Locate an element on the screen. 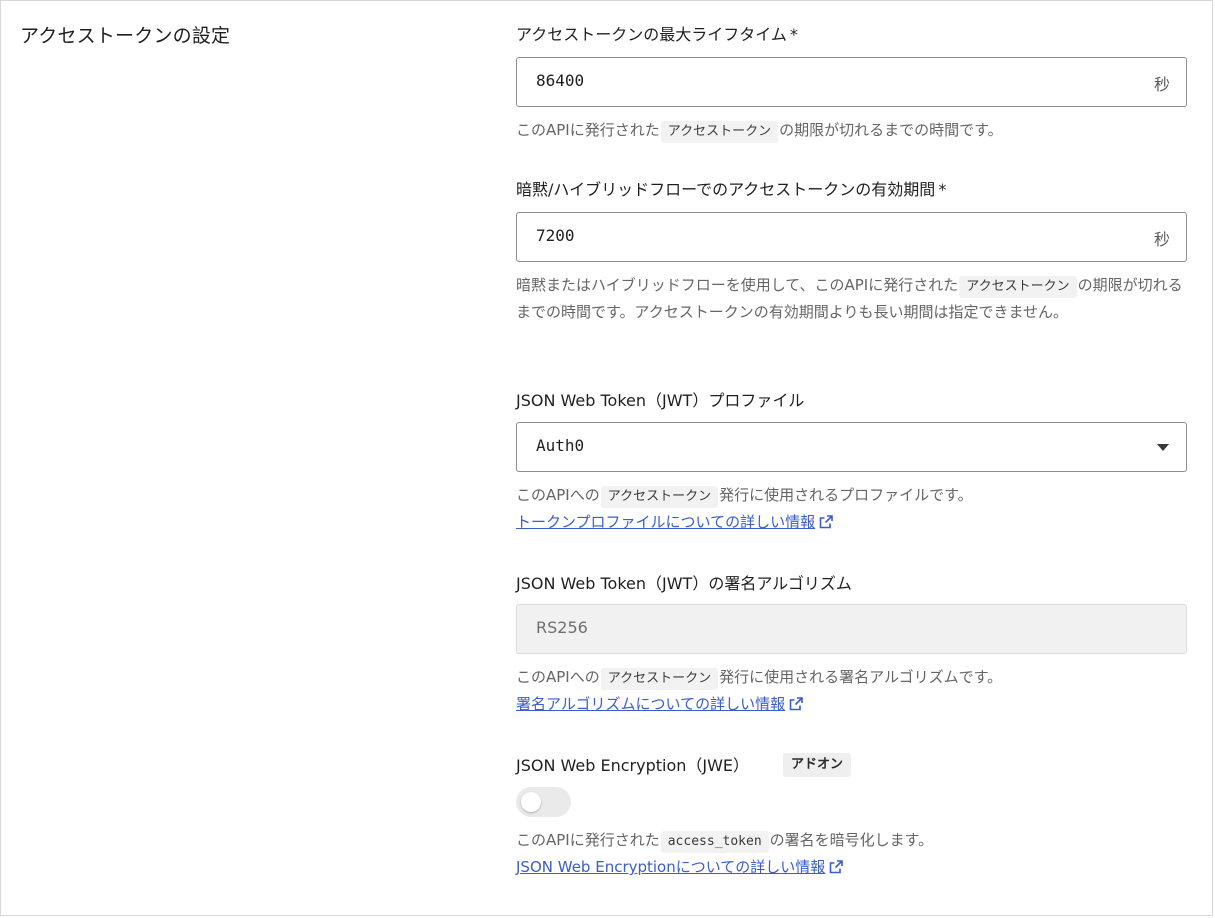 This screenshot has height=918, width=1215. addon-badge: アドオン is located at coordinates (817, 765).